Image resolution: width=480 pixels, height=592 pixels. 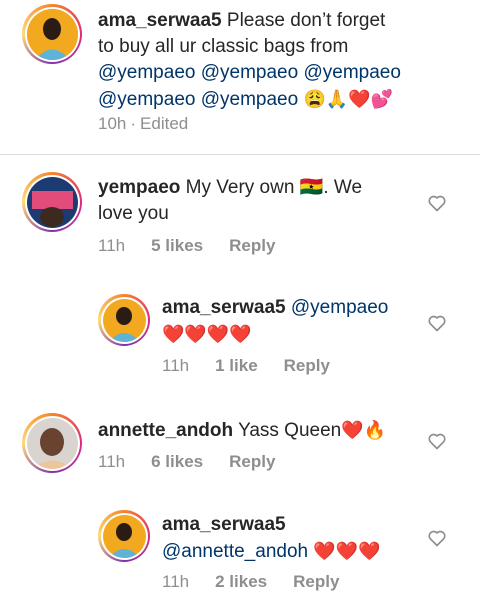 I want to click on timestamp: 10h, so click(x=112, y=123).